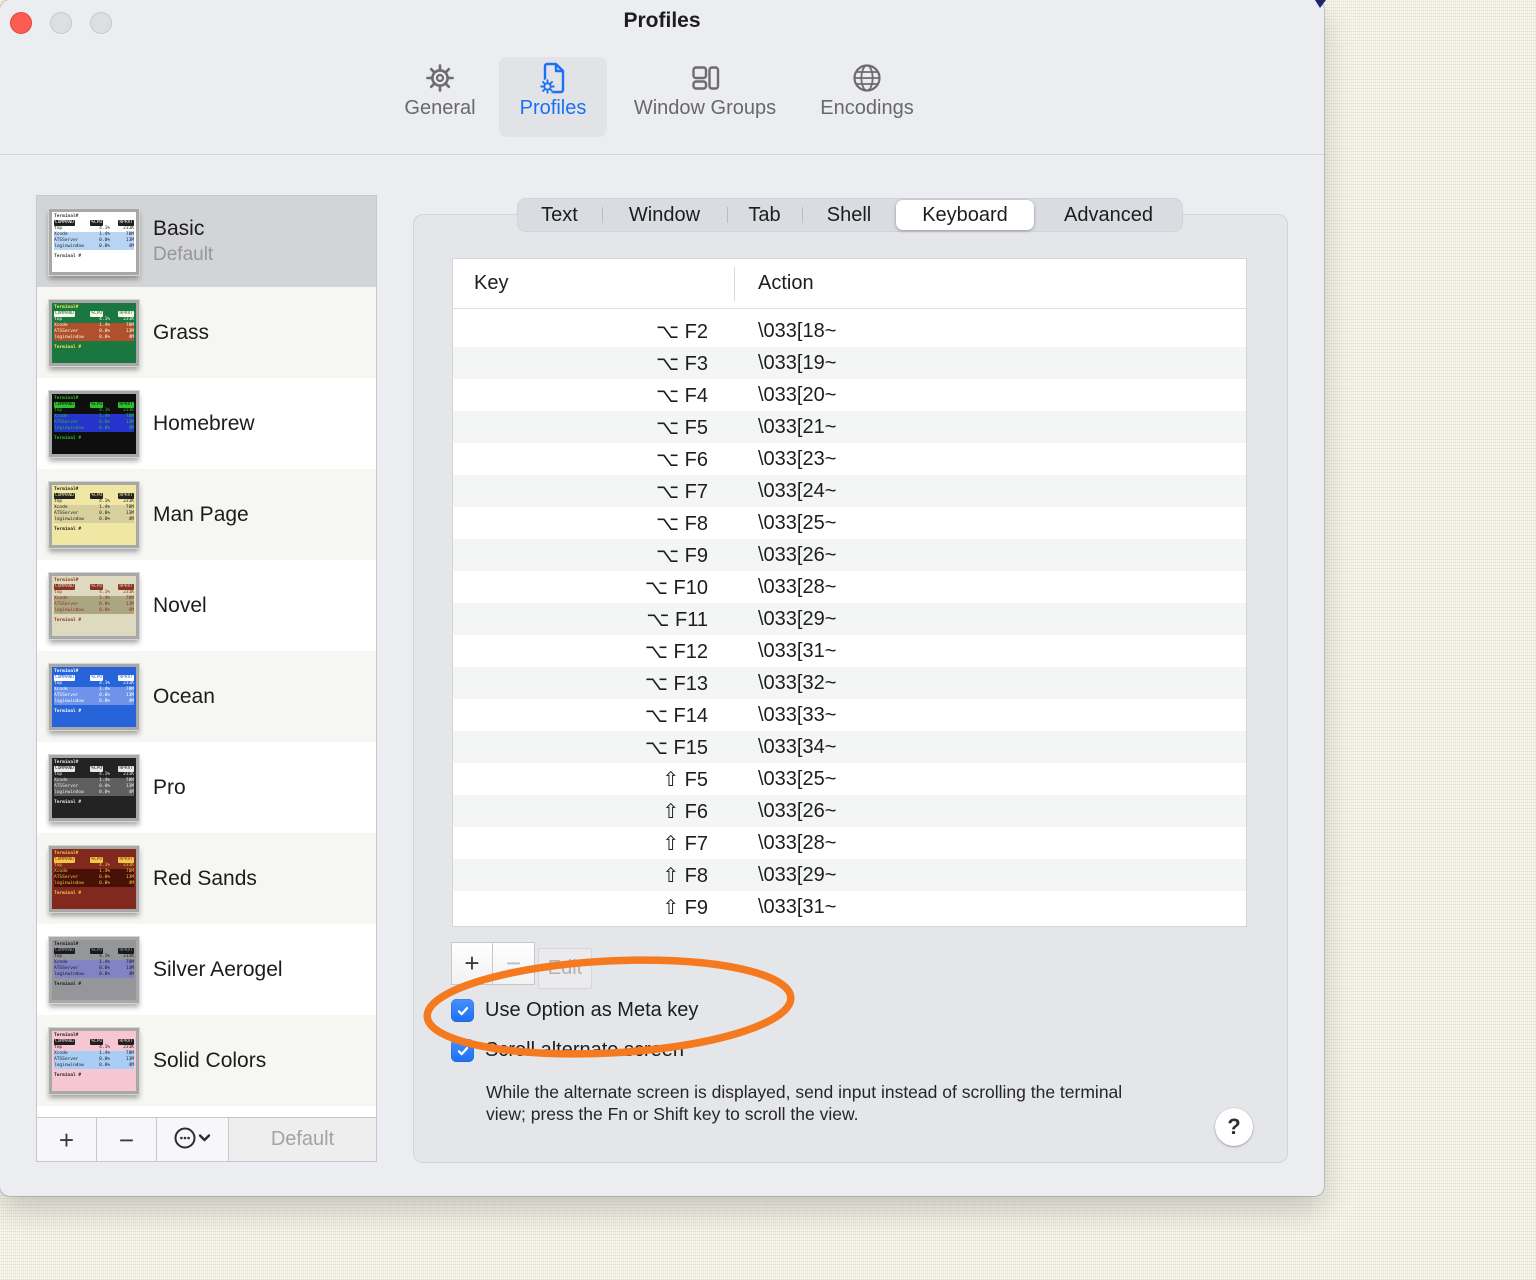 The height and width of the screenshot is (1280, 1536). What do you see at coordinates (559, 215) in the screenshot?
I see `tab-text: Text` at bounding box center [559, 215].